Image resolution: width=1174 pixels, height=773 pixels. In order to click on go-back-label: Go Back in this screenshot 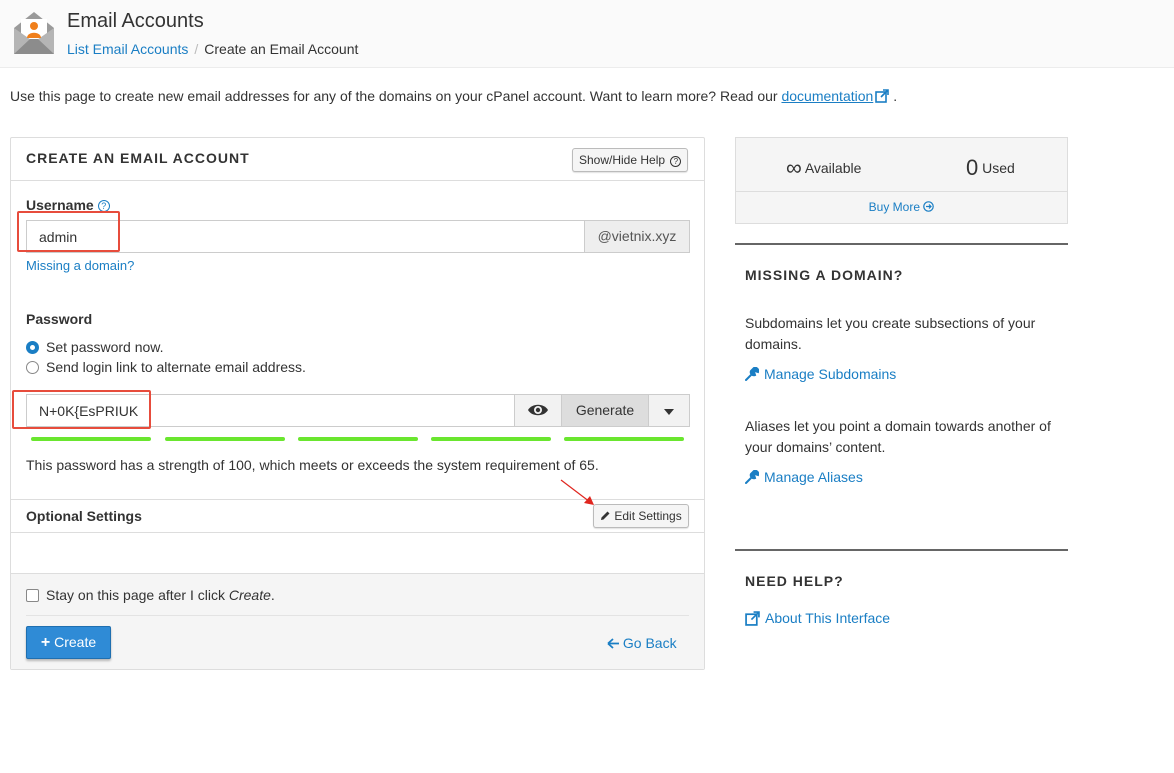, I will do `click(649, 643)`.